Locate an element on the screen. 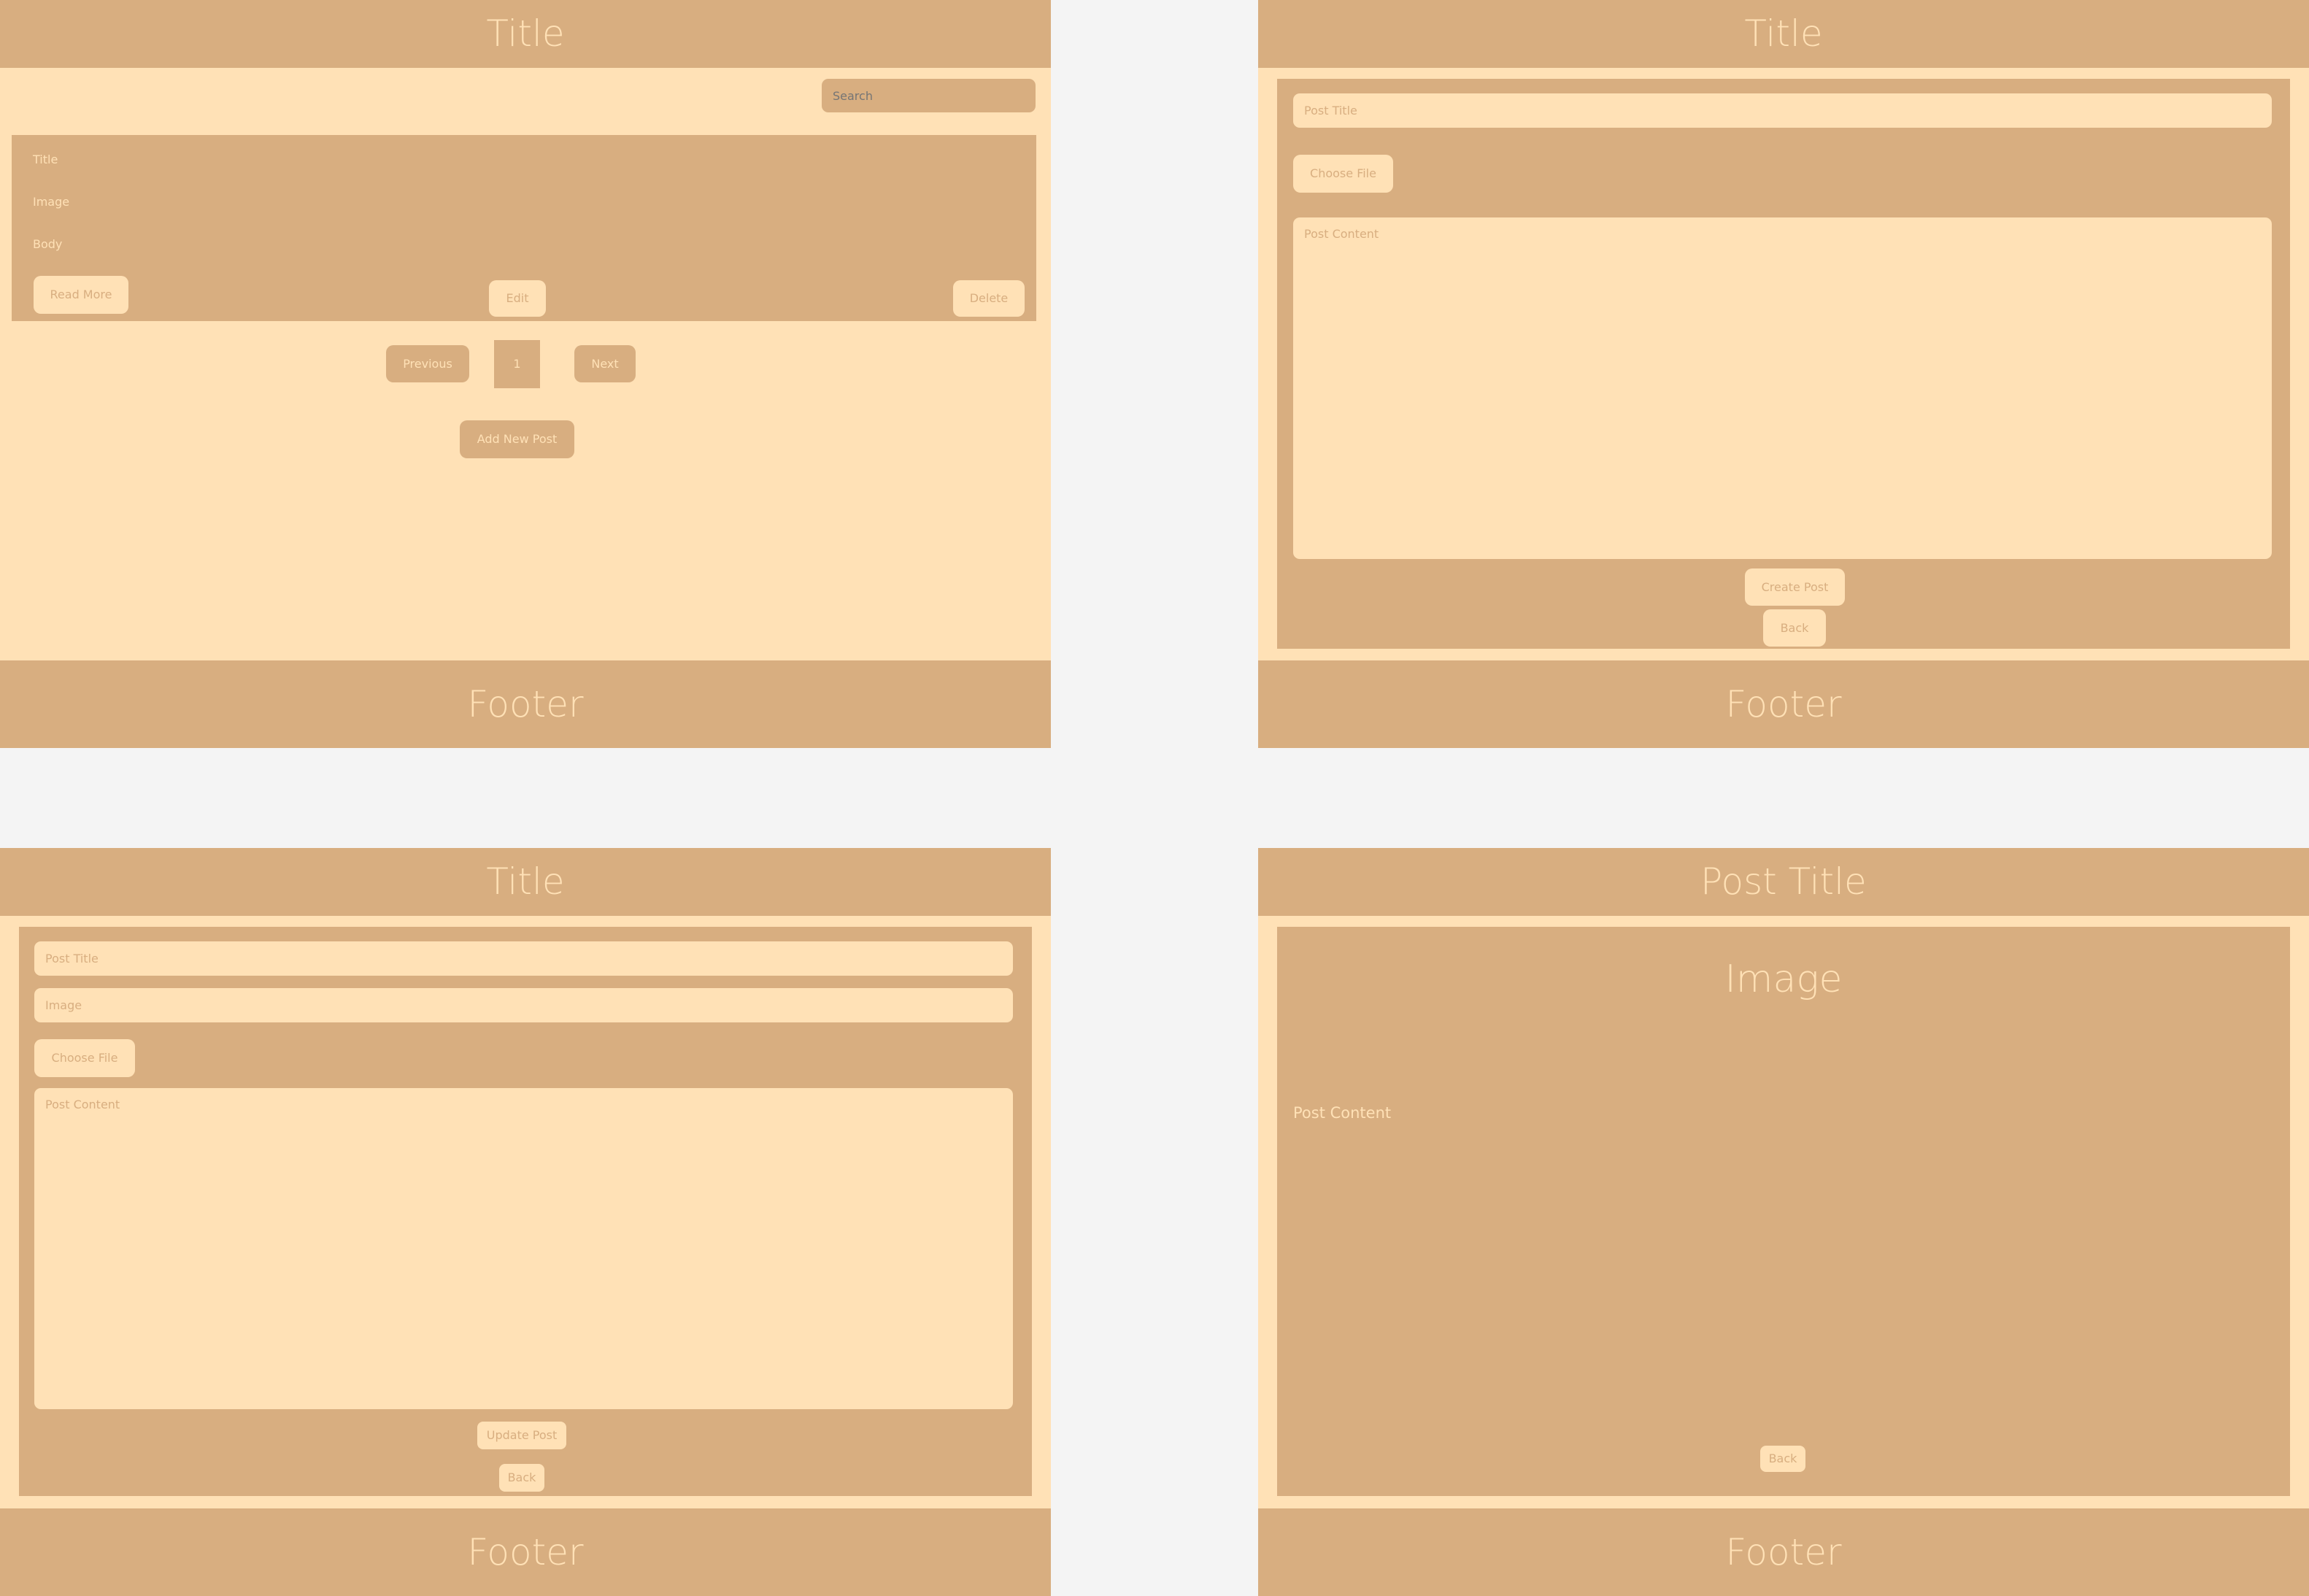 The width and height of the screenshot is (2309, 1596). edit-button: Edit is located at coordinates (517, 298).